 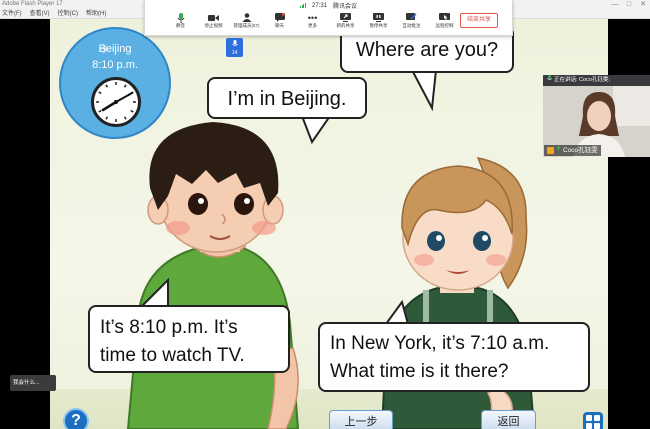 What do you see at coordinates (412, 17) in the screenshot?
I see `annotate-icon` at bounding box center [412, 17].